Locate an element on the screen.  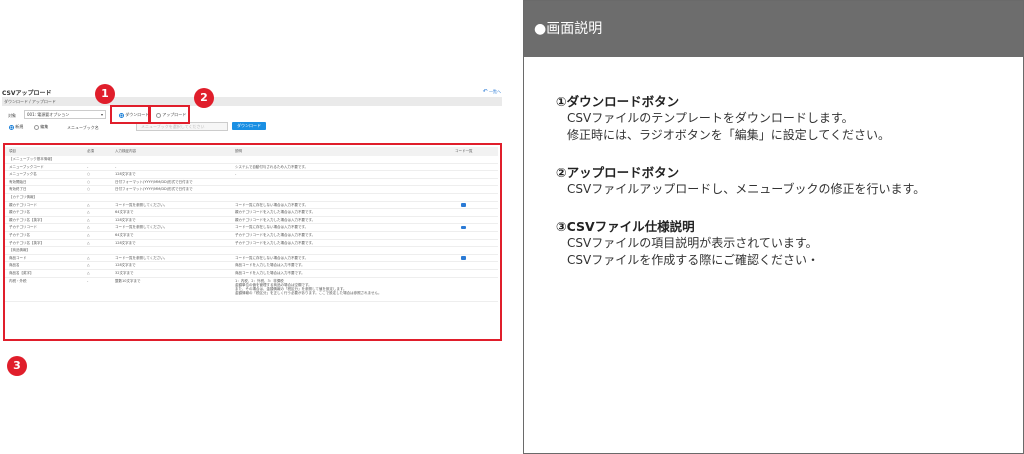
panel-section-line: CSVファイルのテンプレートをダウンロードします。 is located at coordinates (710, 118).